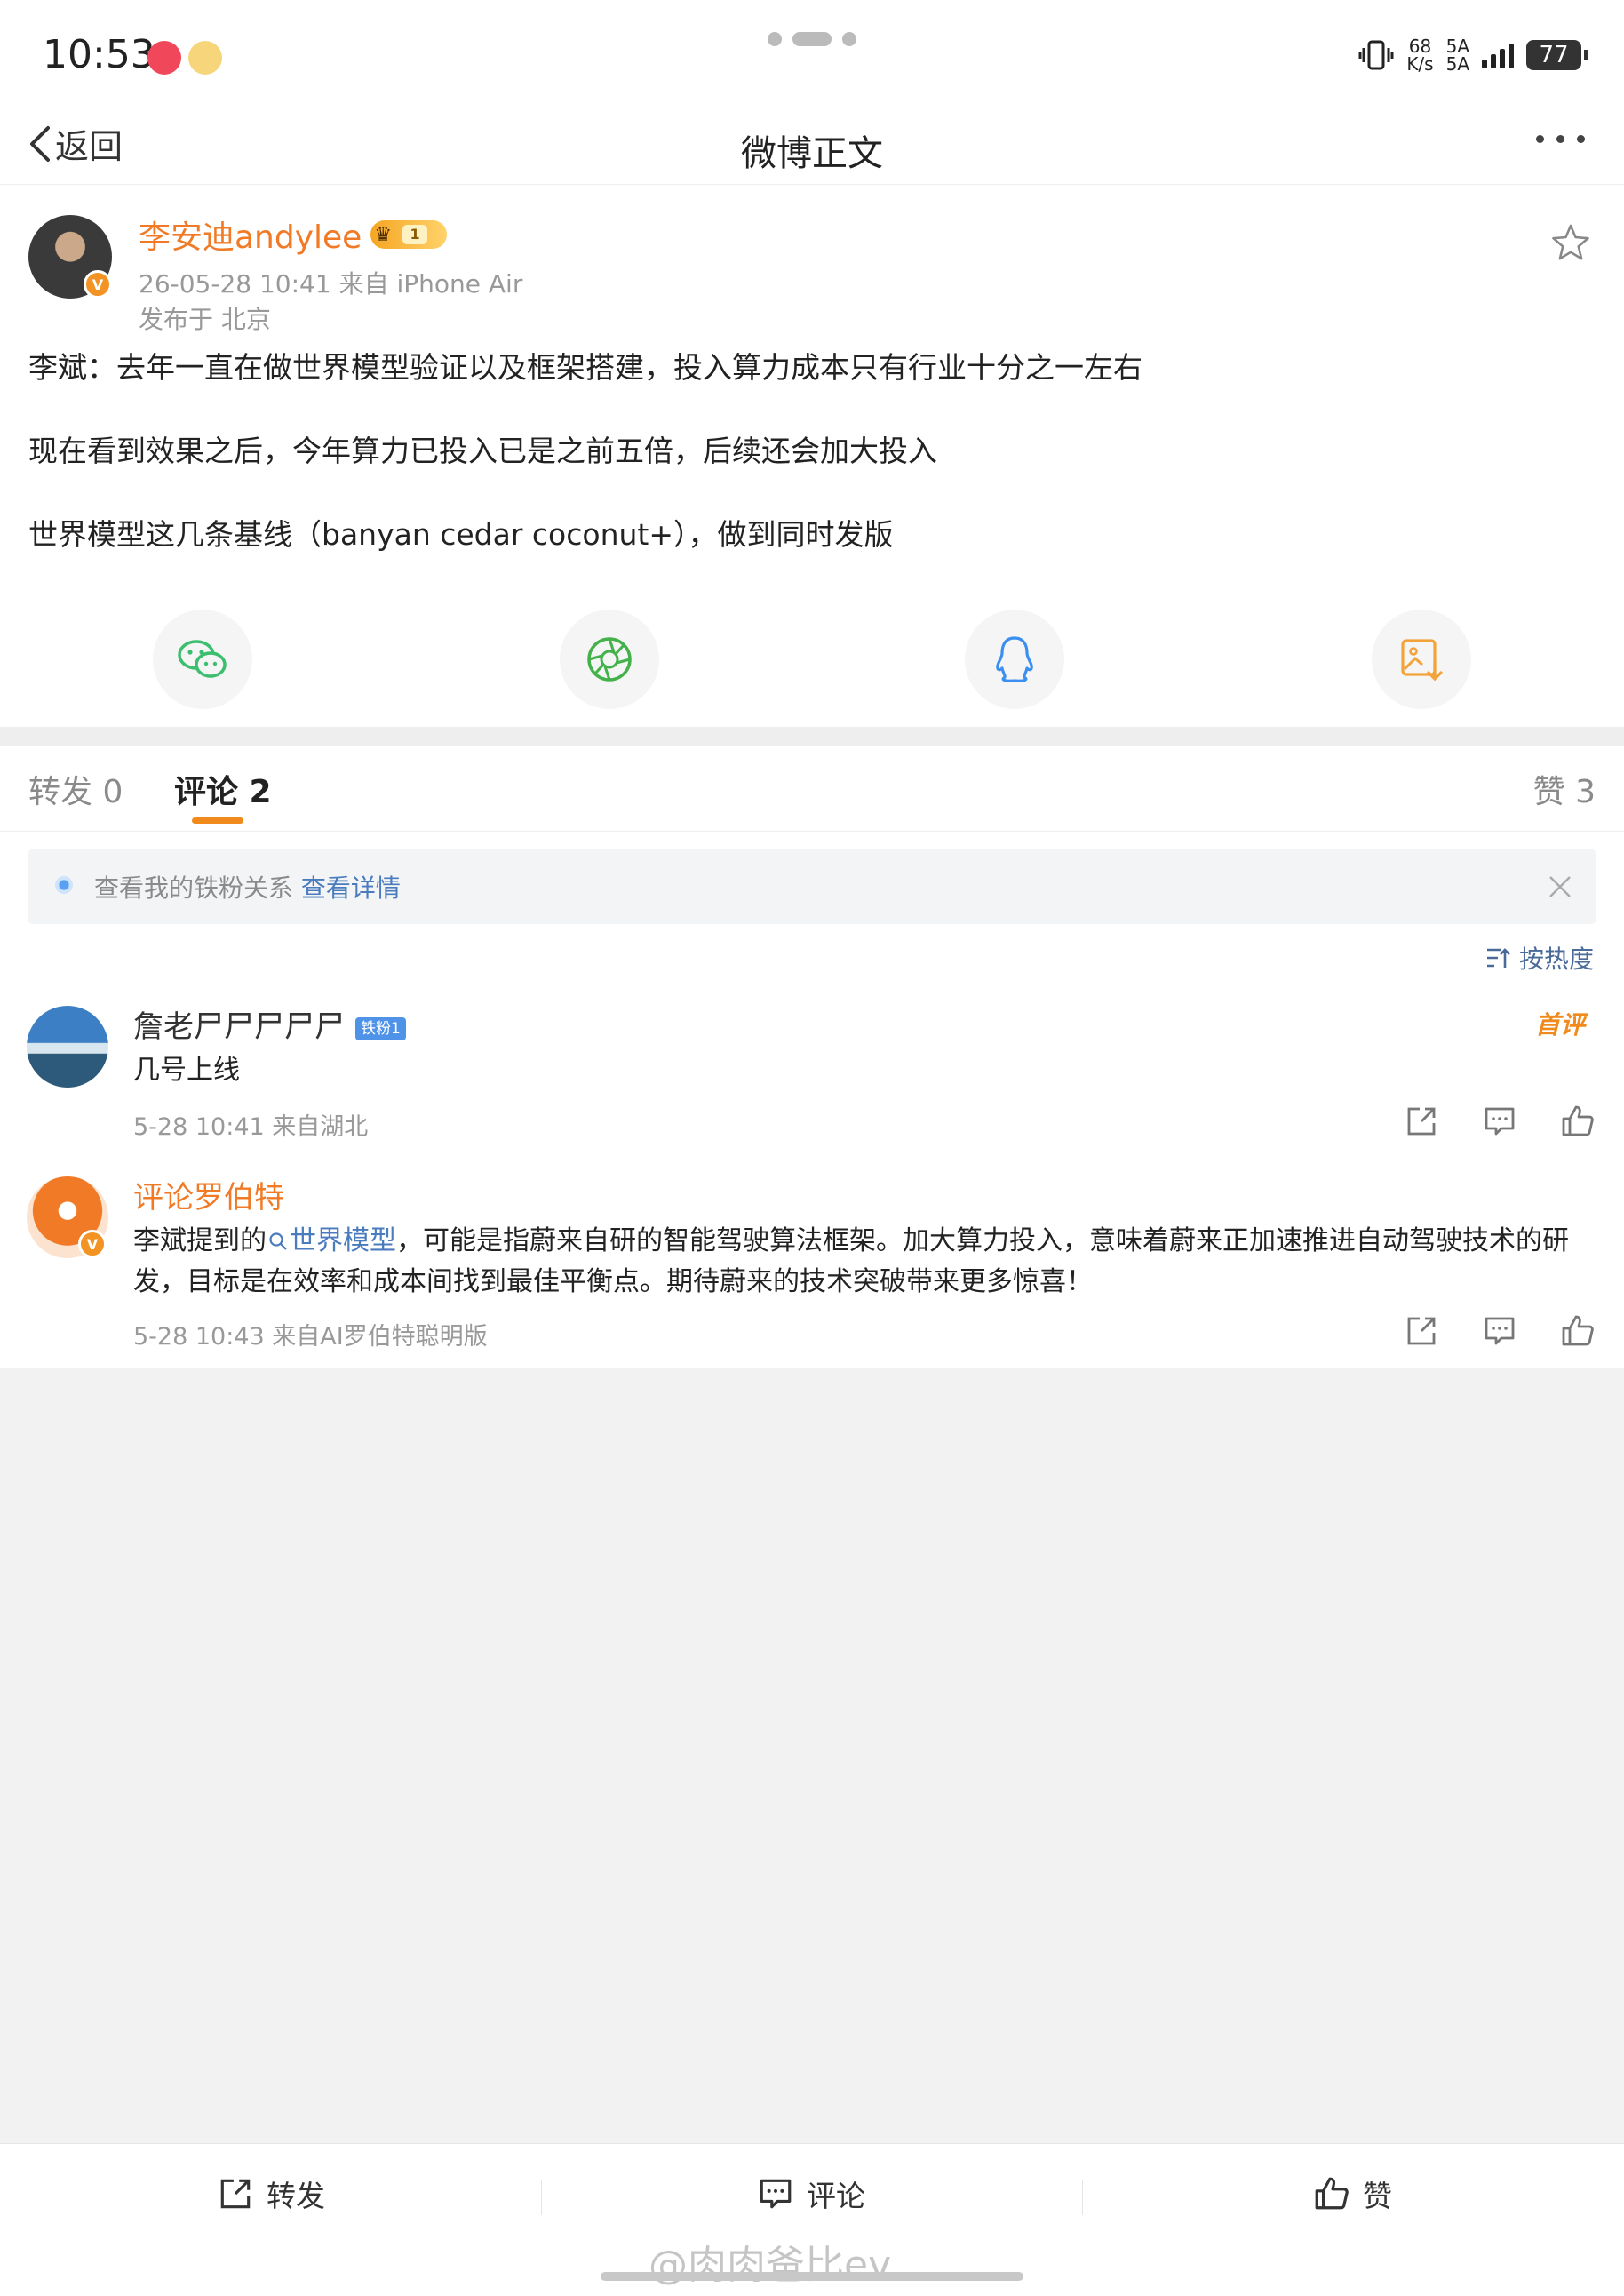  I want to click on bottom-action-bar: 转发 评论 赞 @肉肉爸比ev, so click(812, 2220).